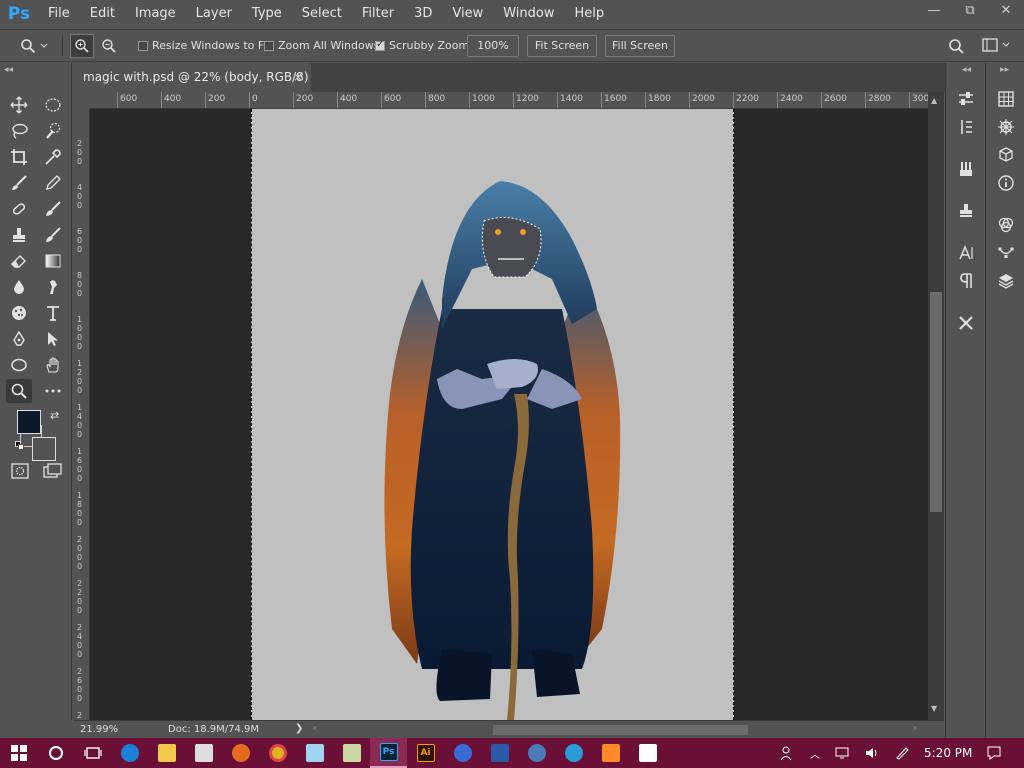 The width and height of the screenshot is (1024, 768). I want to click on status-menu-arrow: ❯, so click(299, 728).